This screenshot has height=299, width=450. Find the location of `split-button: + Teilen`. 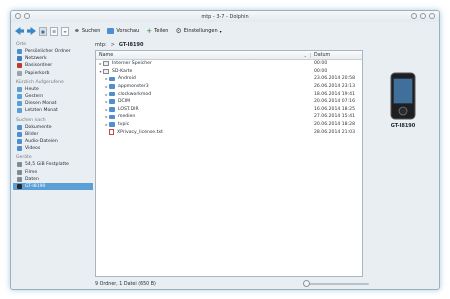

split-button: + Teilen is located at coordinates (157, 31).